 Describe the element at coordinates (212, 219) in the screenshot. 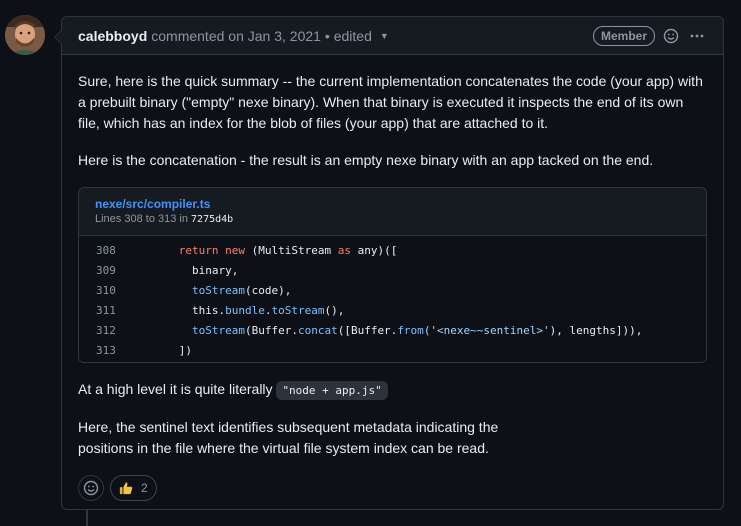

I see `commit-sha-link: 7275d4b` at that location.